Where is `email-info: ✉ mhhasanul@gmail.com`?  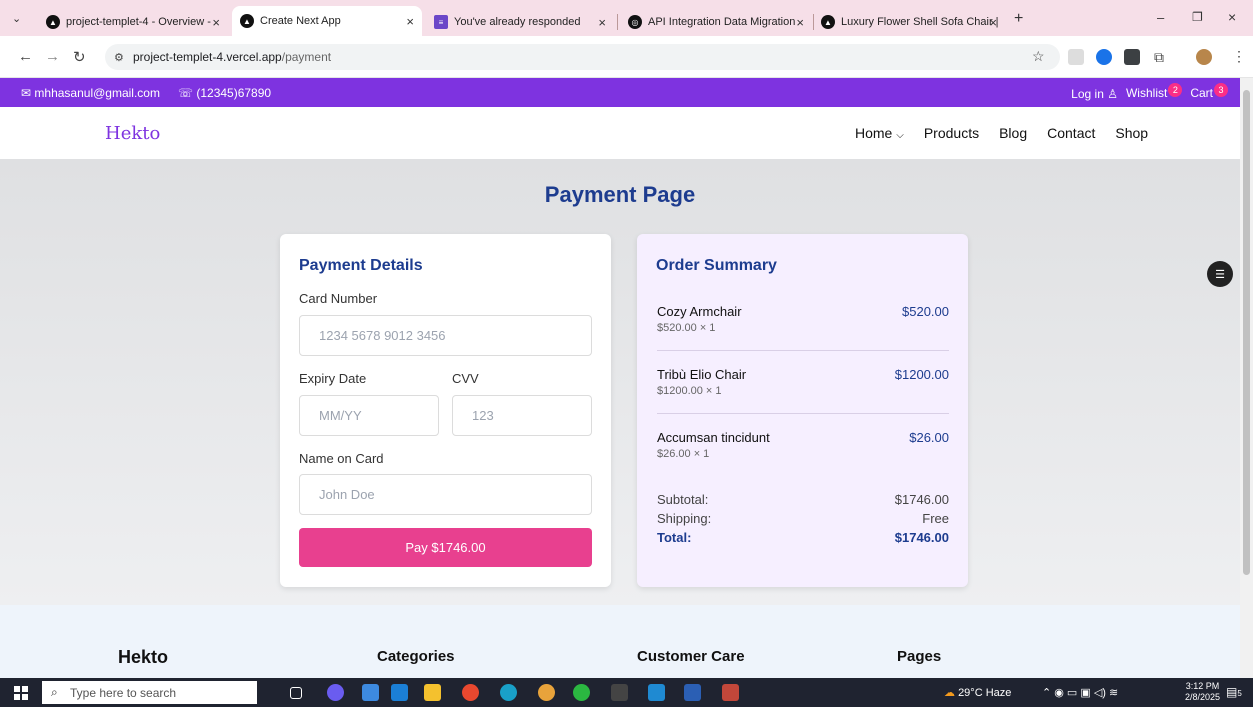 email-info: ✉ mhhasanul@gmail.com is located at coordinates (90, 93).